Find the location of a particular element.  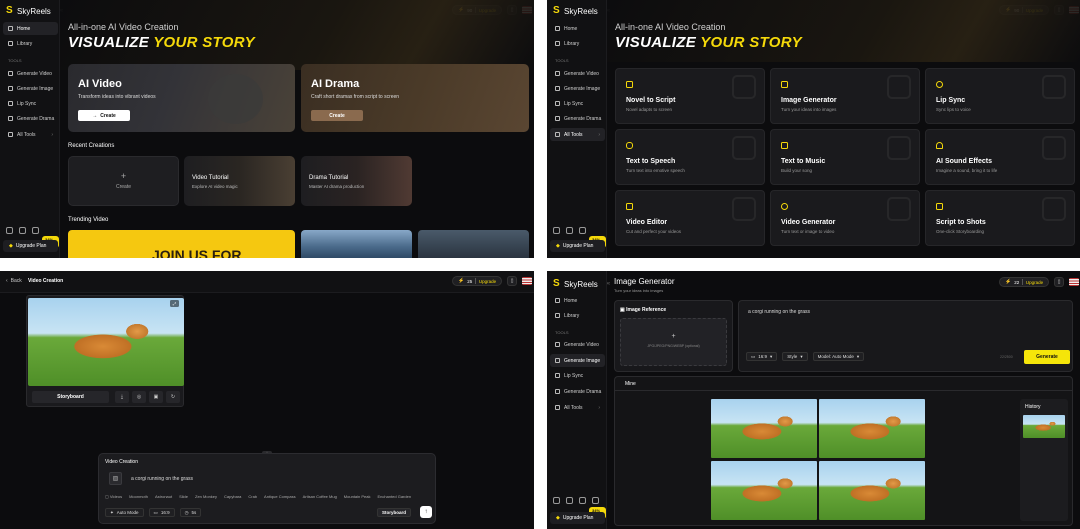

style-preset: Moonmoth is located at coordinates (138, 496).